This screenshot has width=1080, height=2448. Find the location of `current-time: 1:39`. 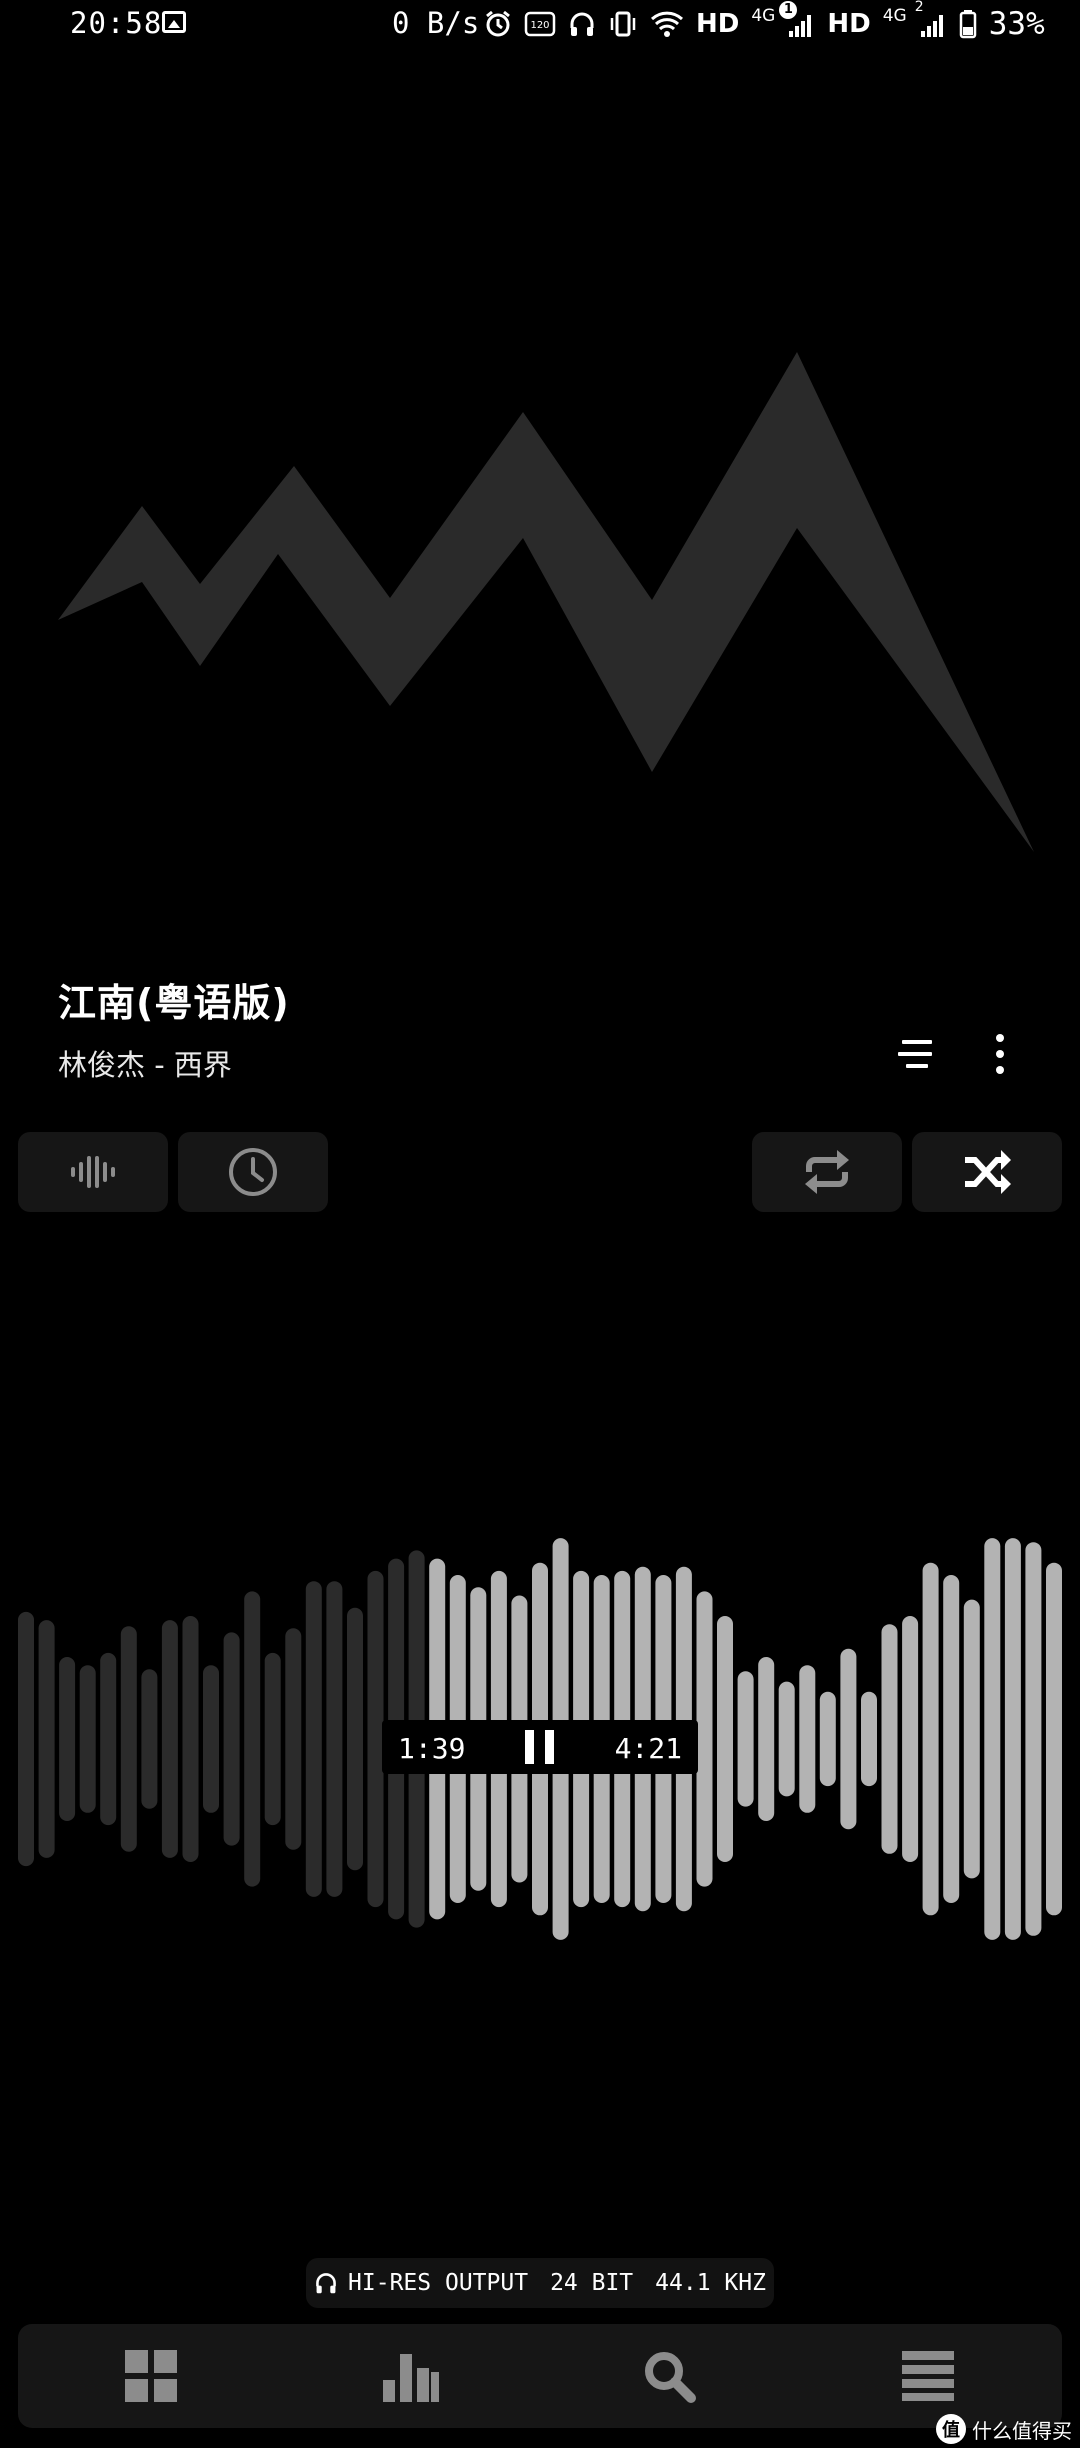

current-time: 1:39 is located at coordinates (432, 1748).